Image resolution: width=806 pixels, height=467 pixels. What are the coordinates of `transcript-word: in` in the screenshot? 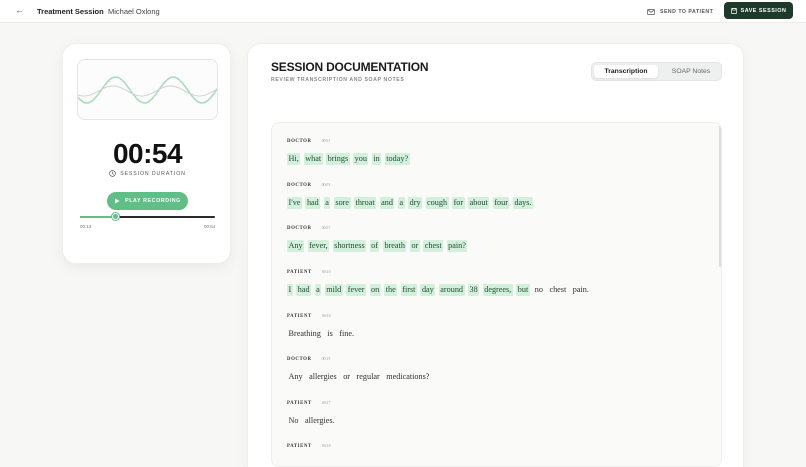 It's located at (376, 159).